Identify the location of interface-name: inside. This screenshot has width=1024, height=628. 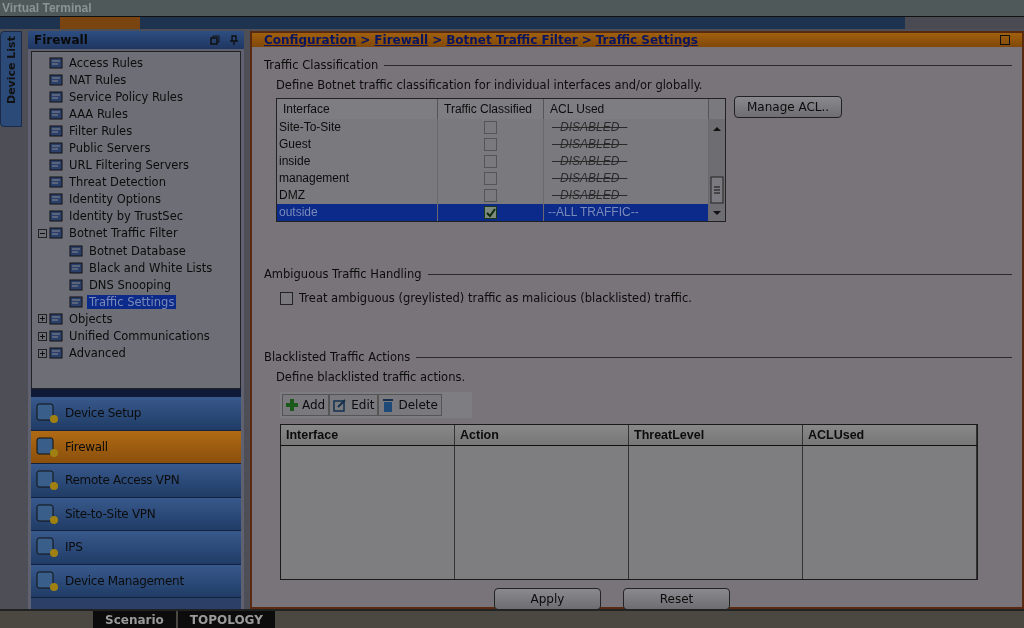
(295, 161).